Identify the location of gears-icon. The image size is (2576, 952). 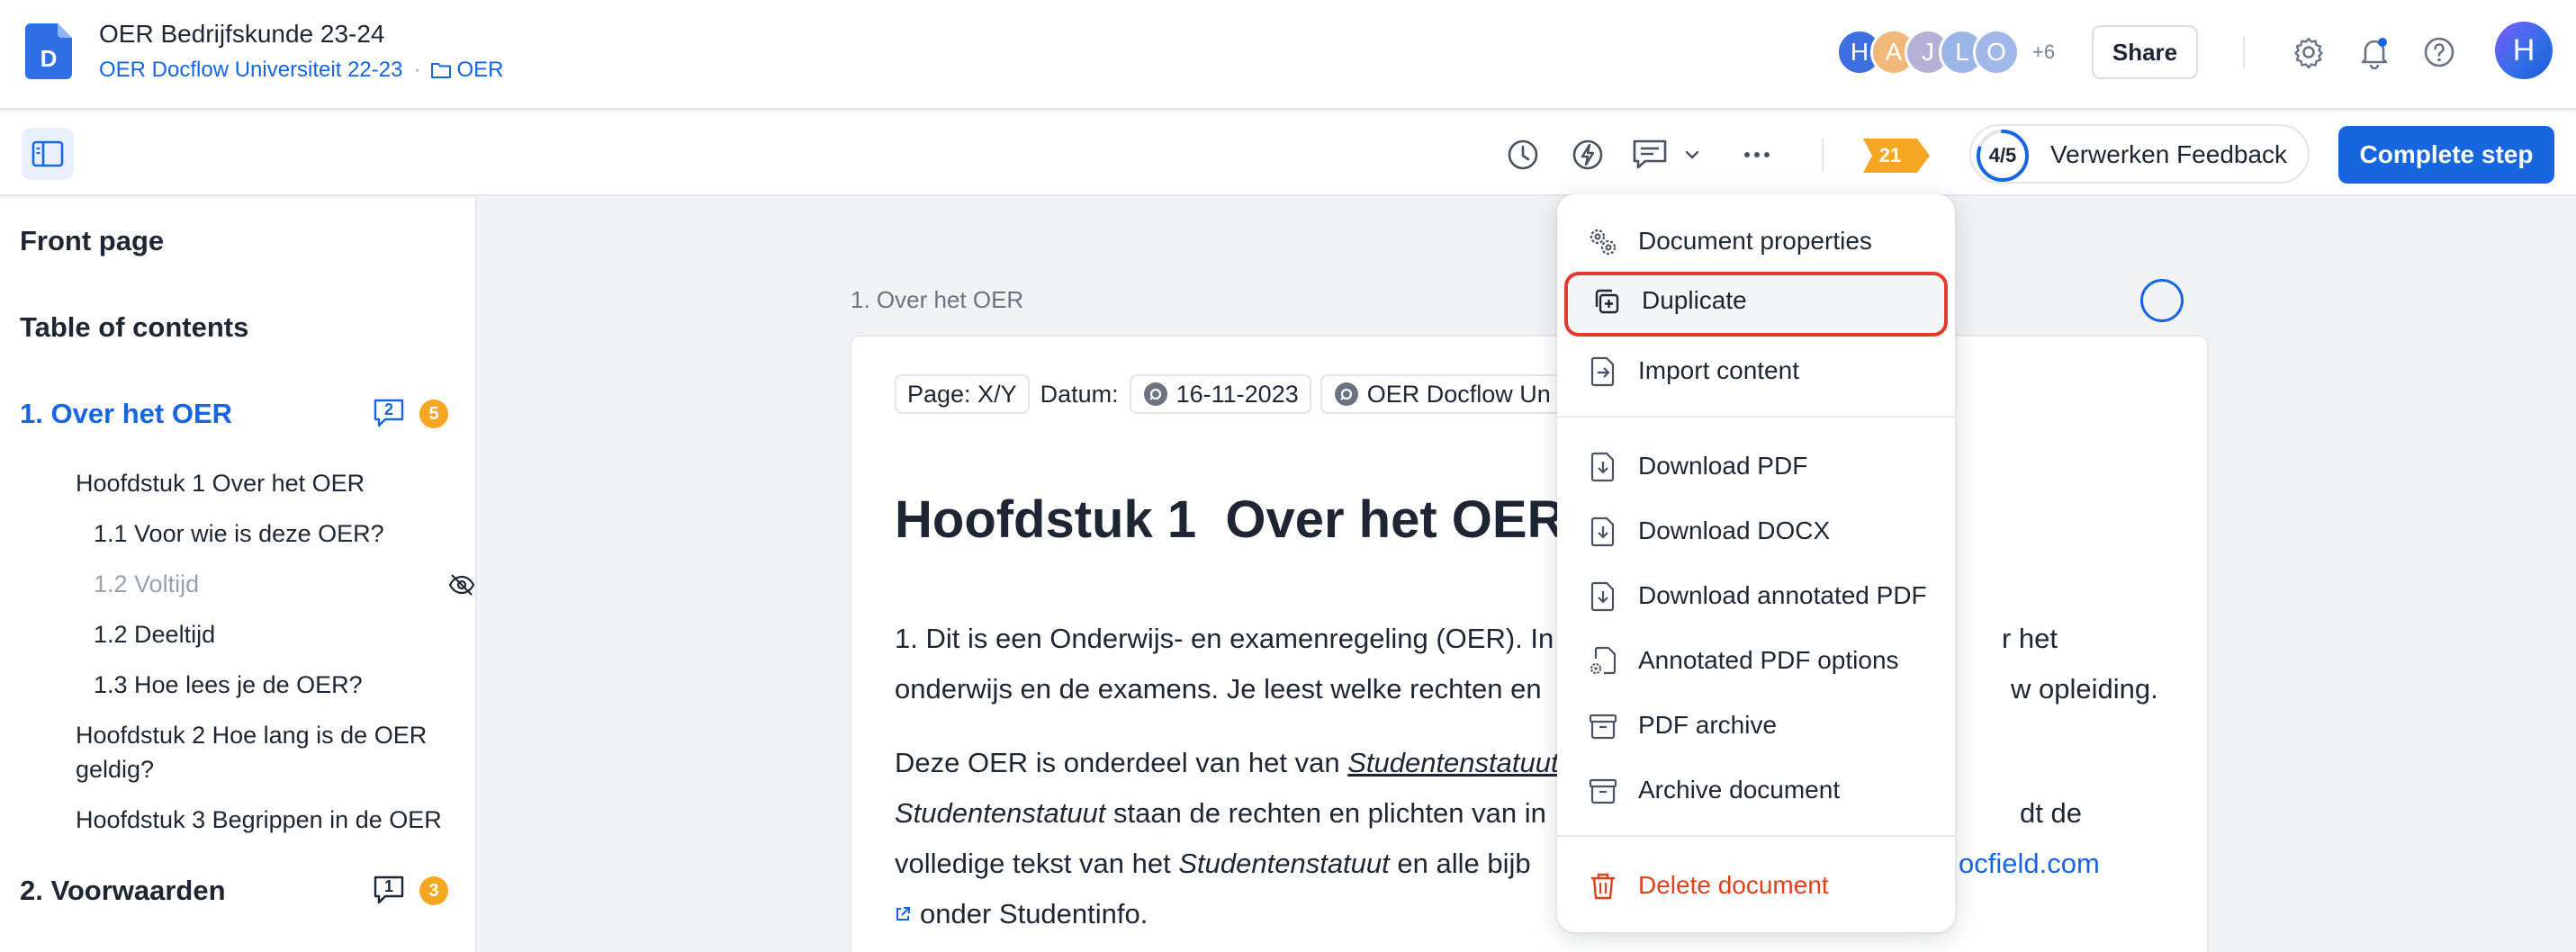
(1603, 242).